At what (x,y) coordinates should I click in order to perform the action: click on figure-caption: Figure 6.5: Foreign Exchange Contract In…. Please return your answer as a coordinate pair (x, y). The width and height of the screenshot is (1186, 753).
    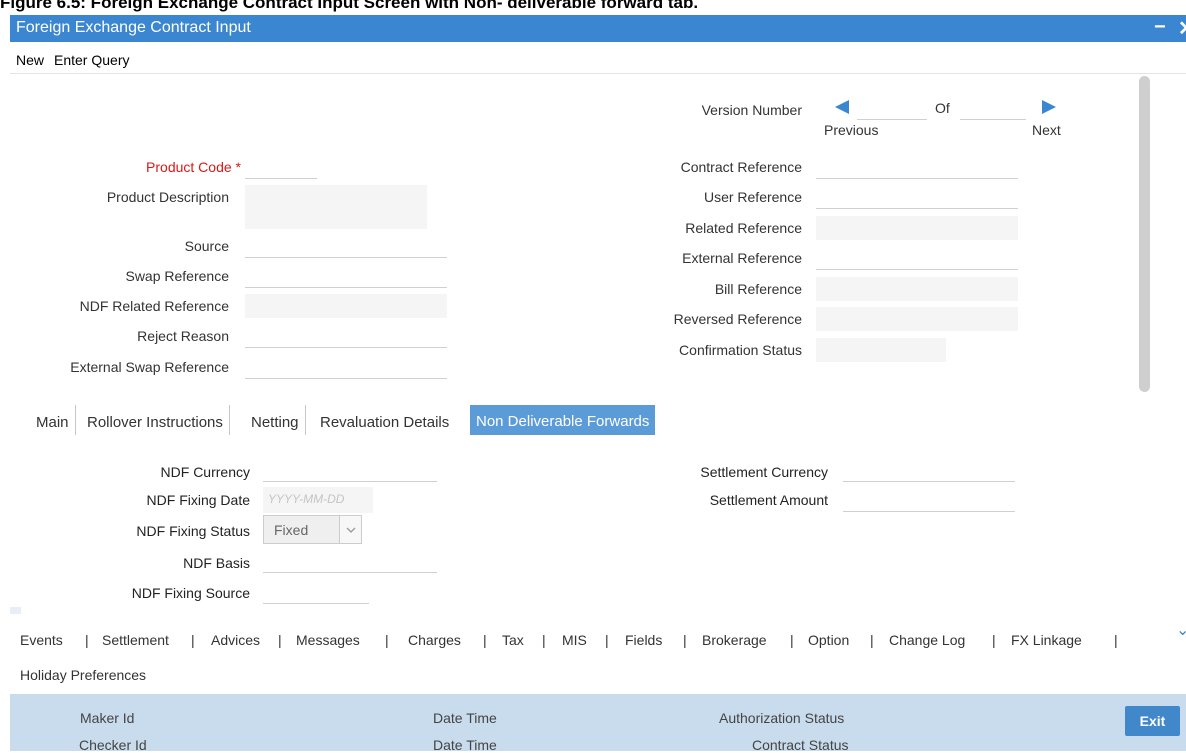
    Looking at the image, I should click on (349, 6).